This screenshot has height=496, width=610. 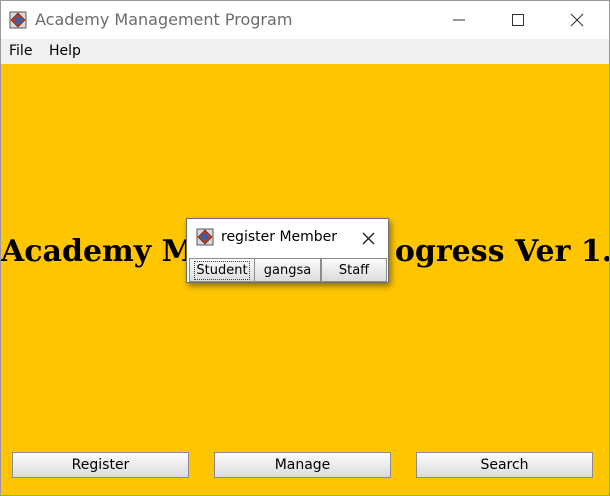 I want to click on title-bar: Academy Management Program, so click(x=305, y=20).